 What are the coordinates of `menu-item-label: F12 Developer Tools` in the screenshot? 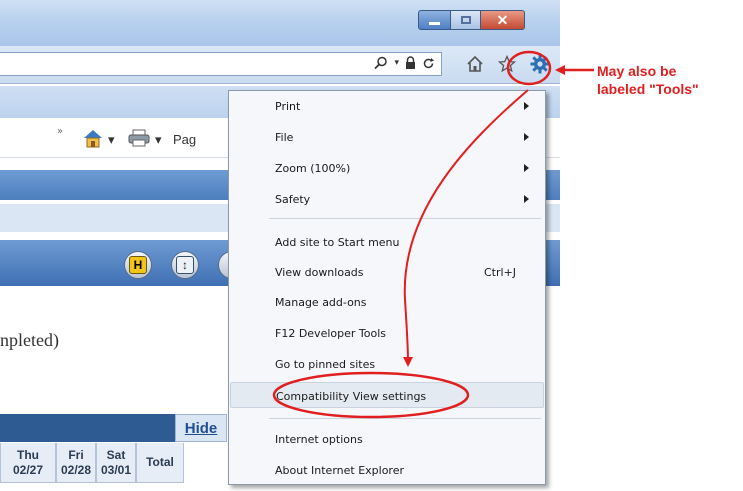 It's located at (330, 333).